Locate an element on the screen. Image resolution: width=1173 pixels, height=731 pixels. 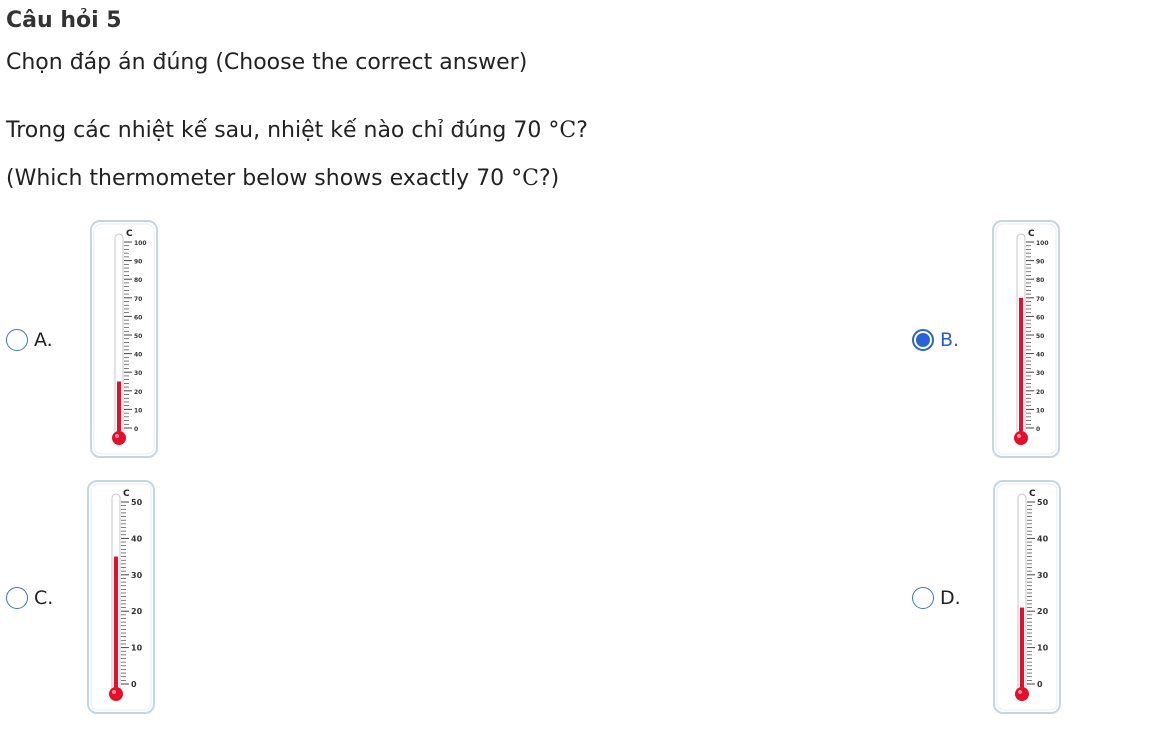
option-a-thermometer: C 100 90 80 70 60 50 40 30 20 10 0 is located at coordinates (124, 339).